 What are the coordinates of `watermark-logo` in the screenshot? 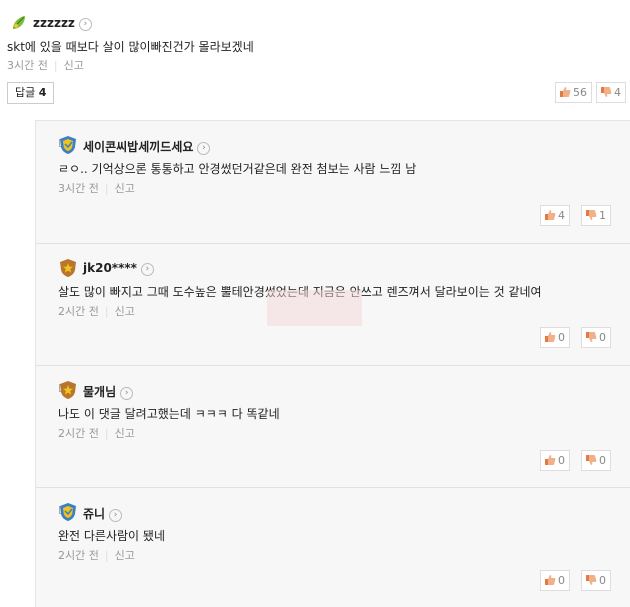 It's located at (314, 308).